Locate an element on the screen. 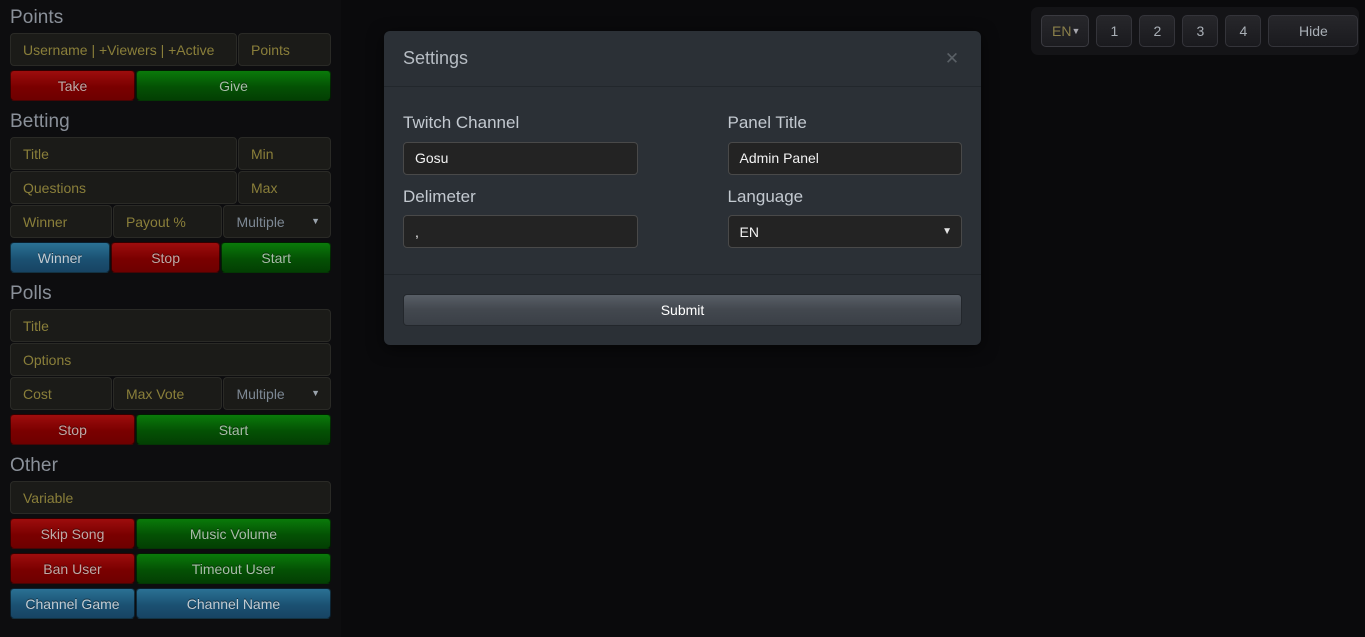 The width and height of the screenshot is (1365, 637). betting-questions-input: Questions is located at coordinates (123, 187).